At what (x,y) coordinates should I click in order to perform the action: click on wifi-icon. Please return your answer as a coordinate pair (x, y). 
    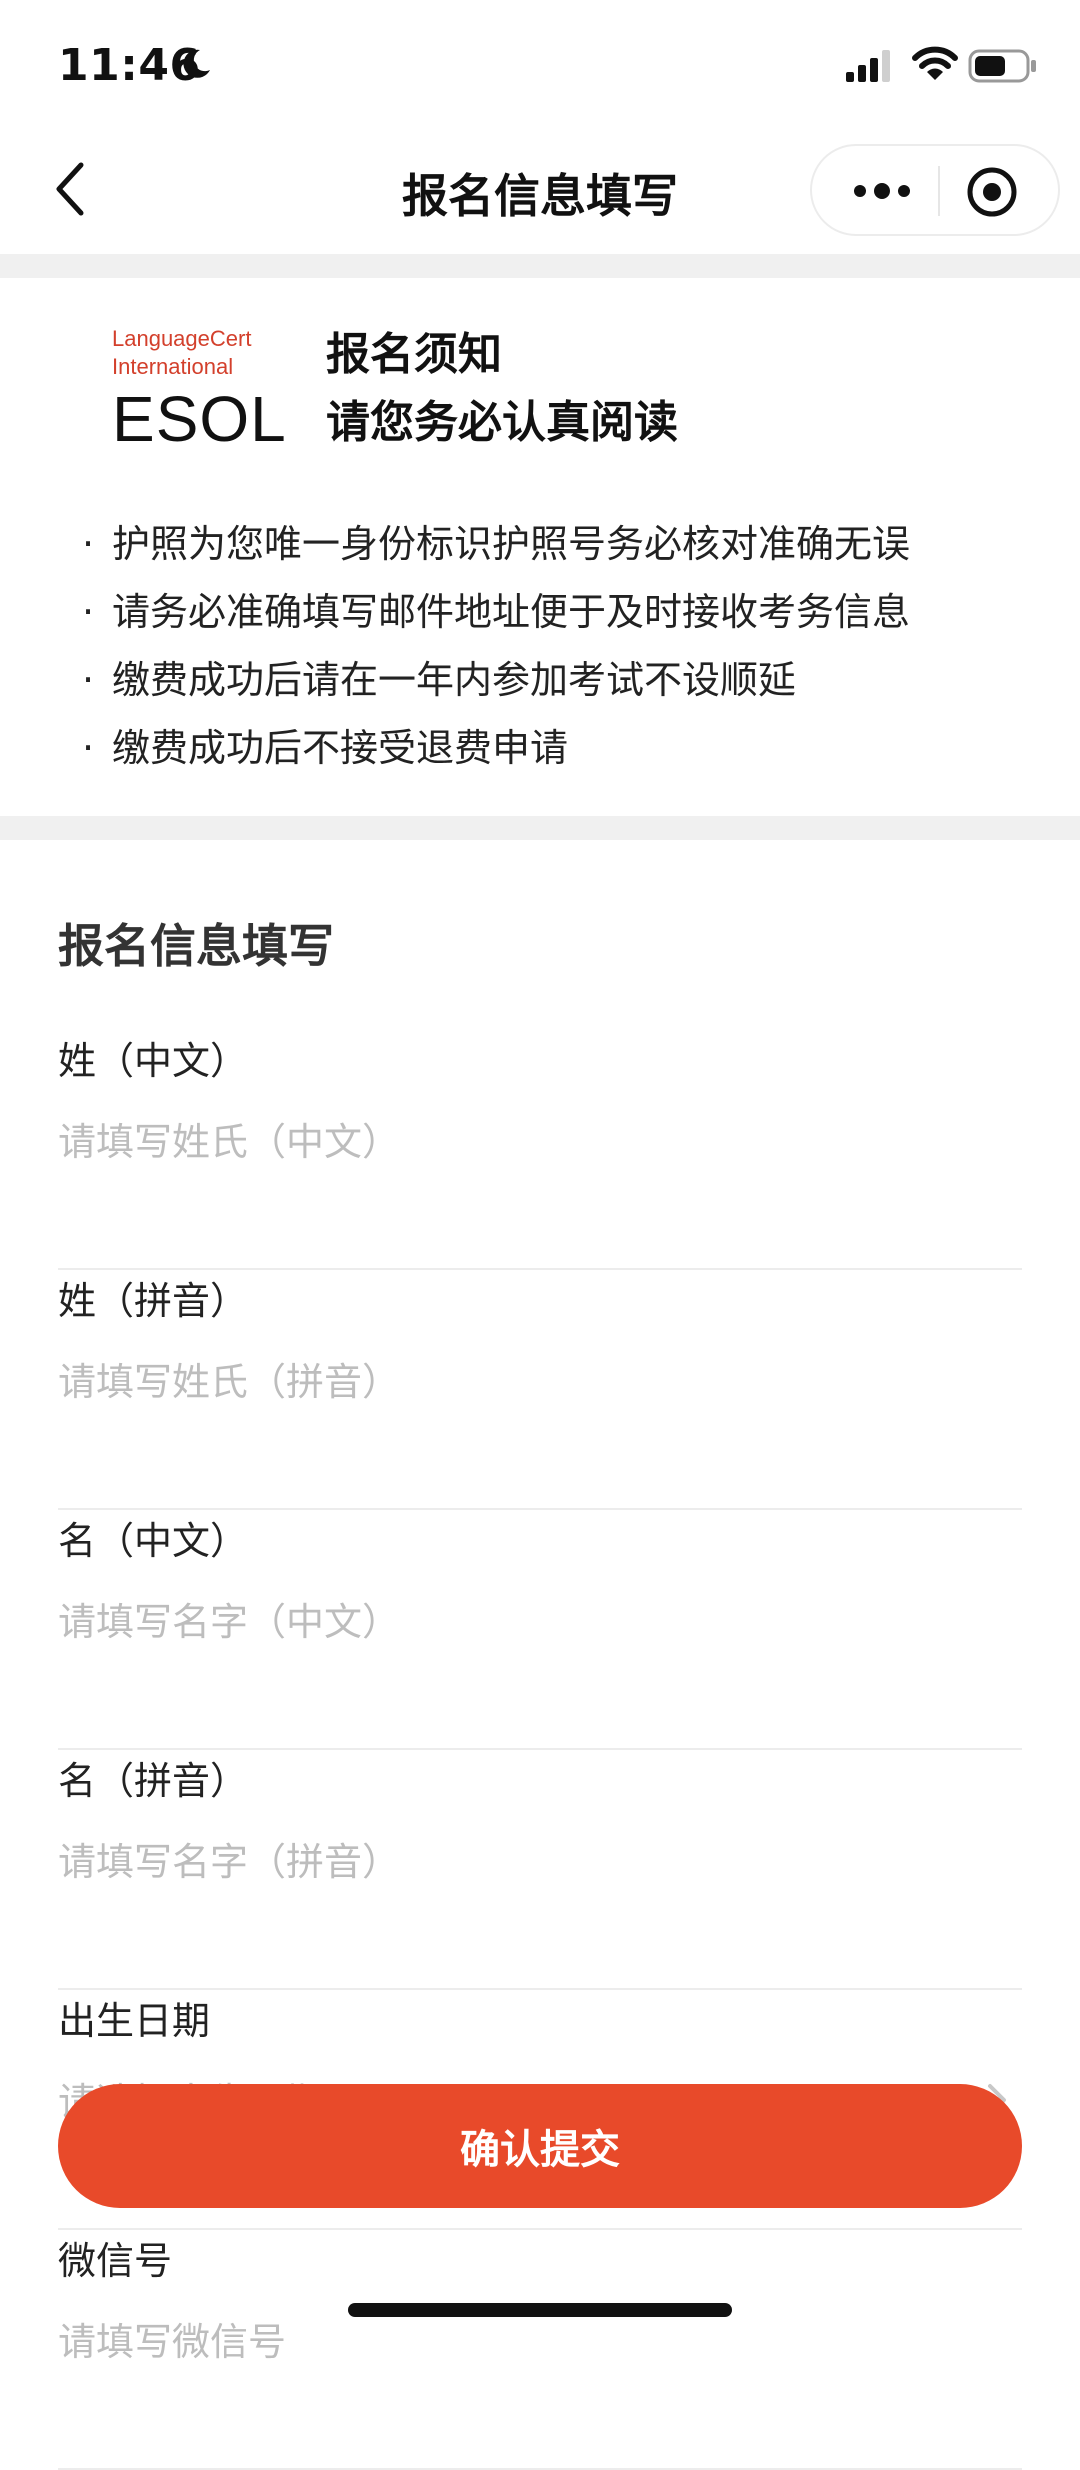
    Looking at the image, I should click on (935, 63).